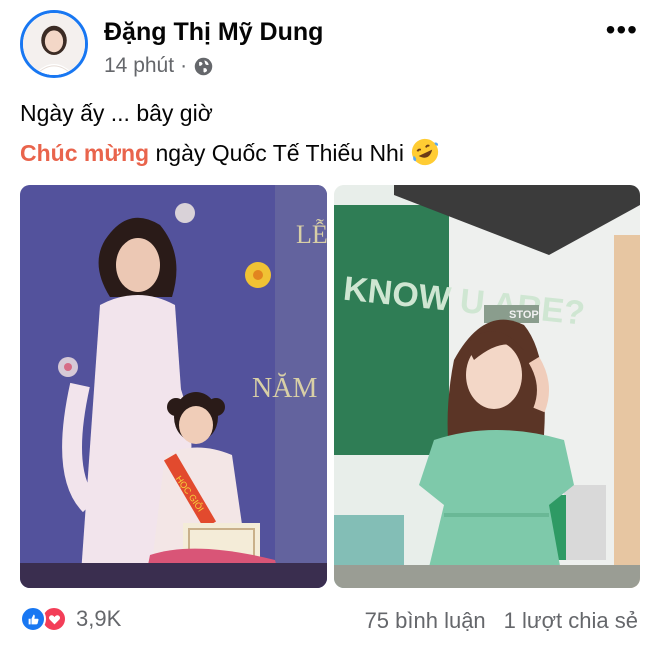  I want to click on post-text-line1: Ngày ấy ... bây giờ, so click(116, 113).